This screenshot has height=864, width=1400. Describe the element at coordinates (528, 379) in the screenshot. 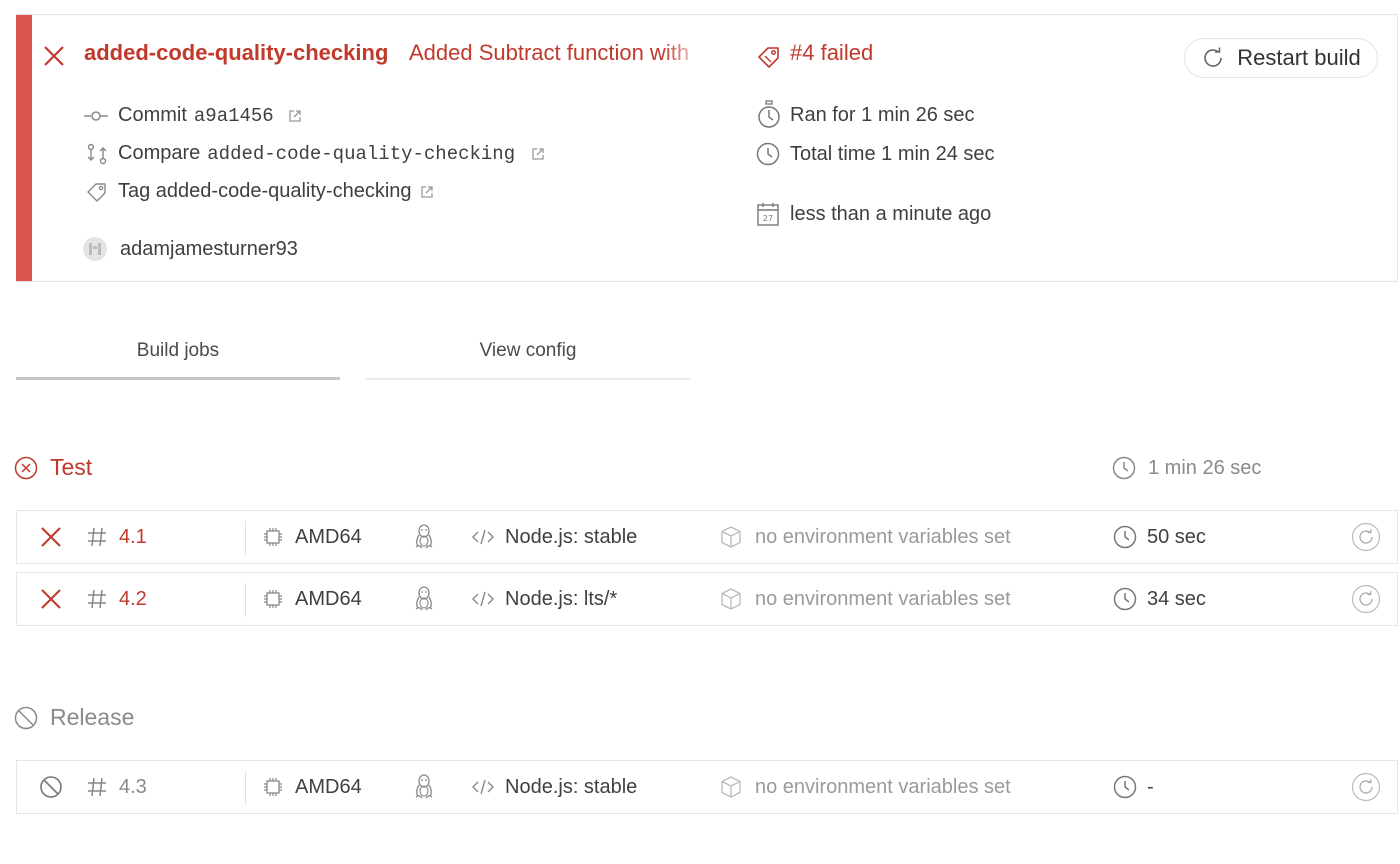

I see `tab-view-config-underline` at that location.